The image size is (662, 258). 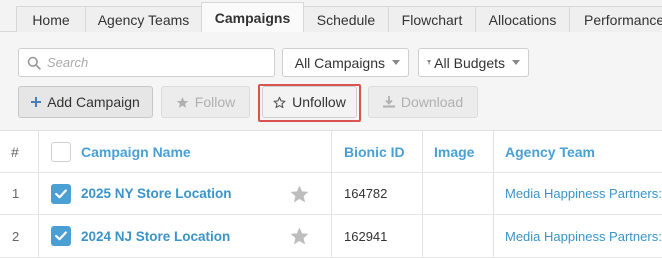 I want to click on tab-agency-teams: Agency Teams, so click(x=143, y=19).